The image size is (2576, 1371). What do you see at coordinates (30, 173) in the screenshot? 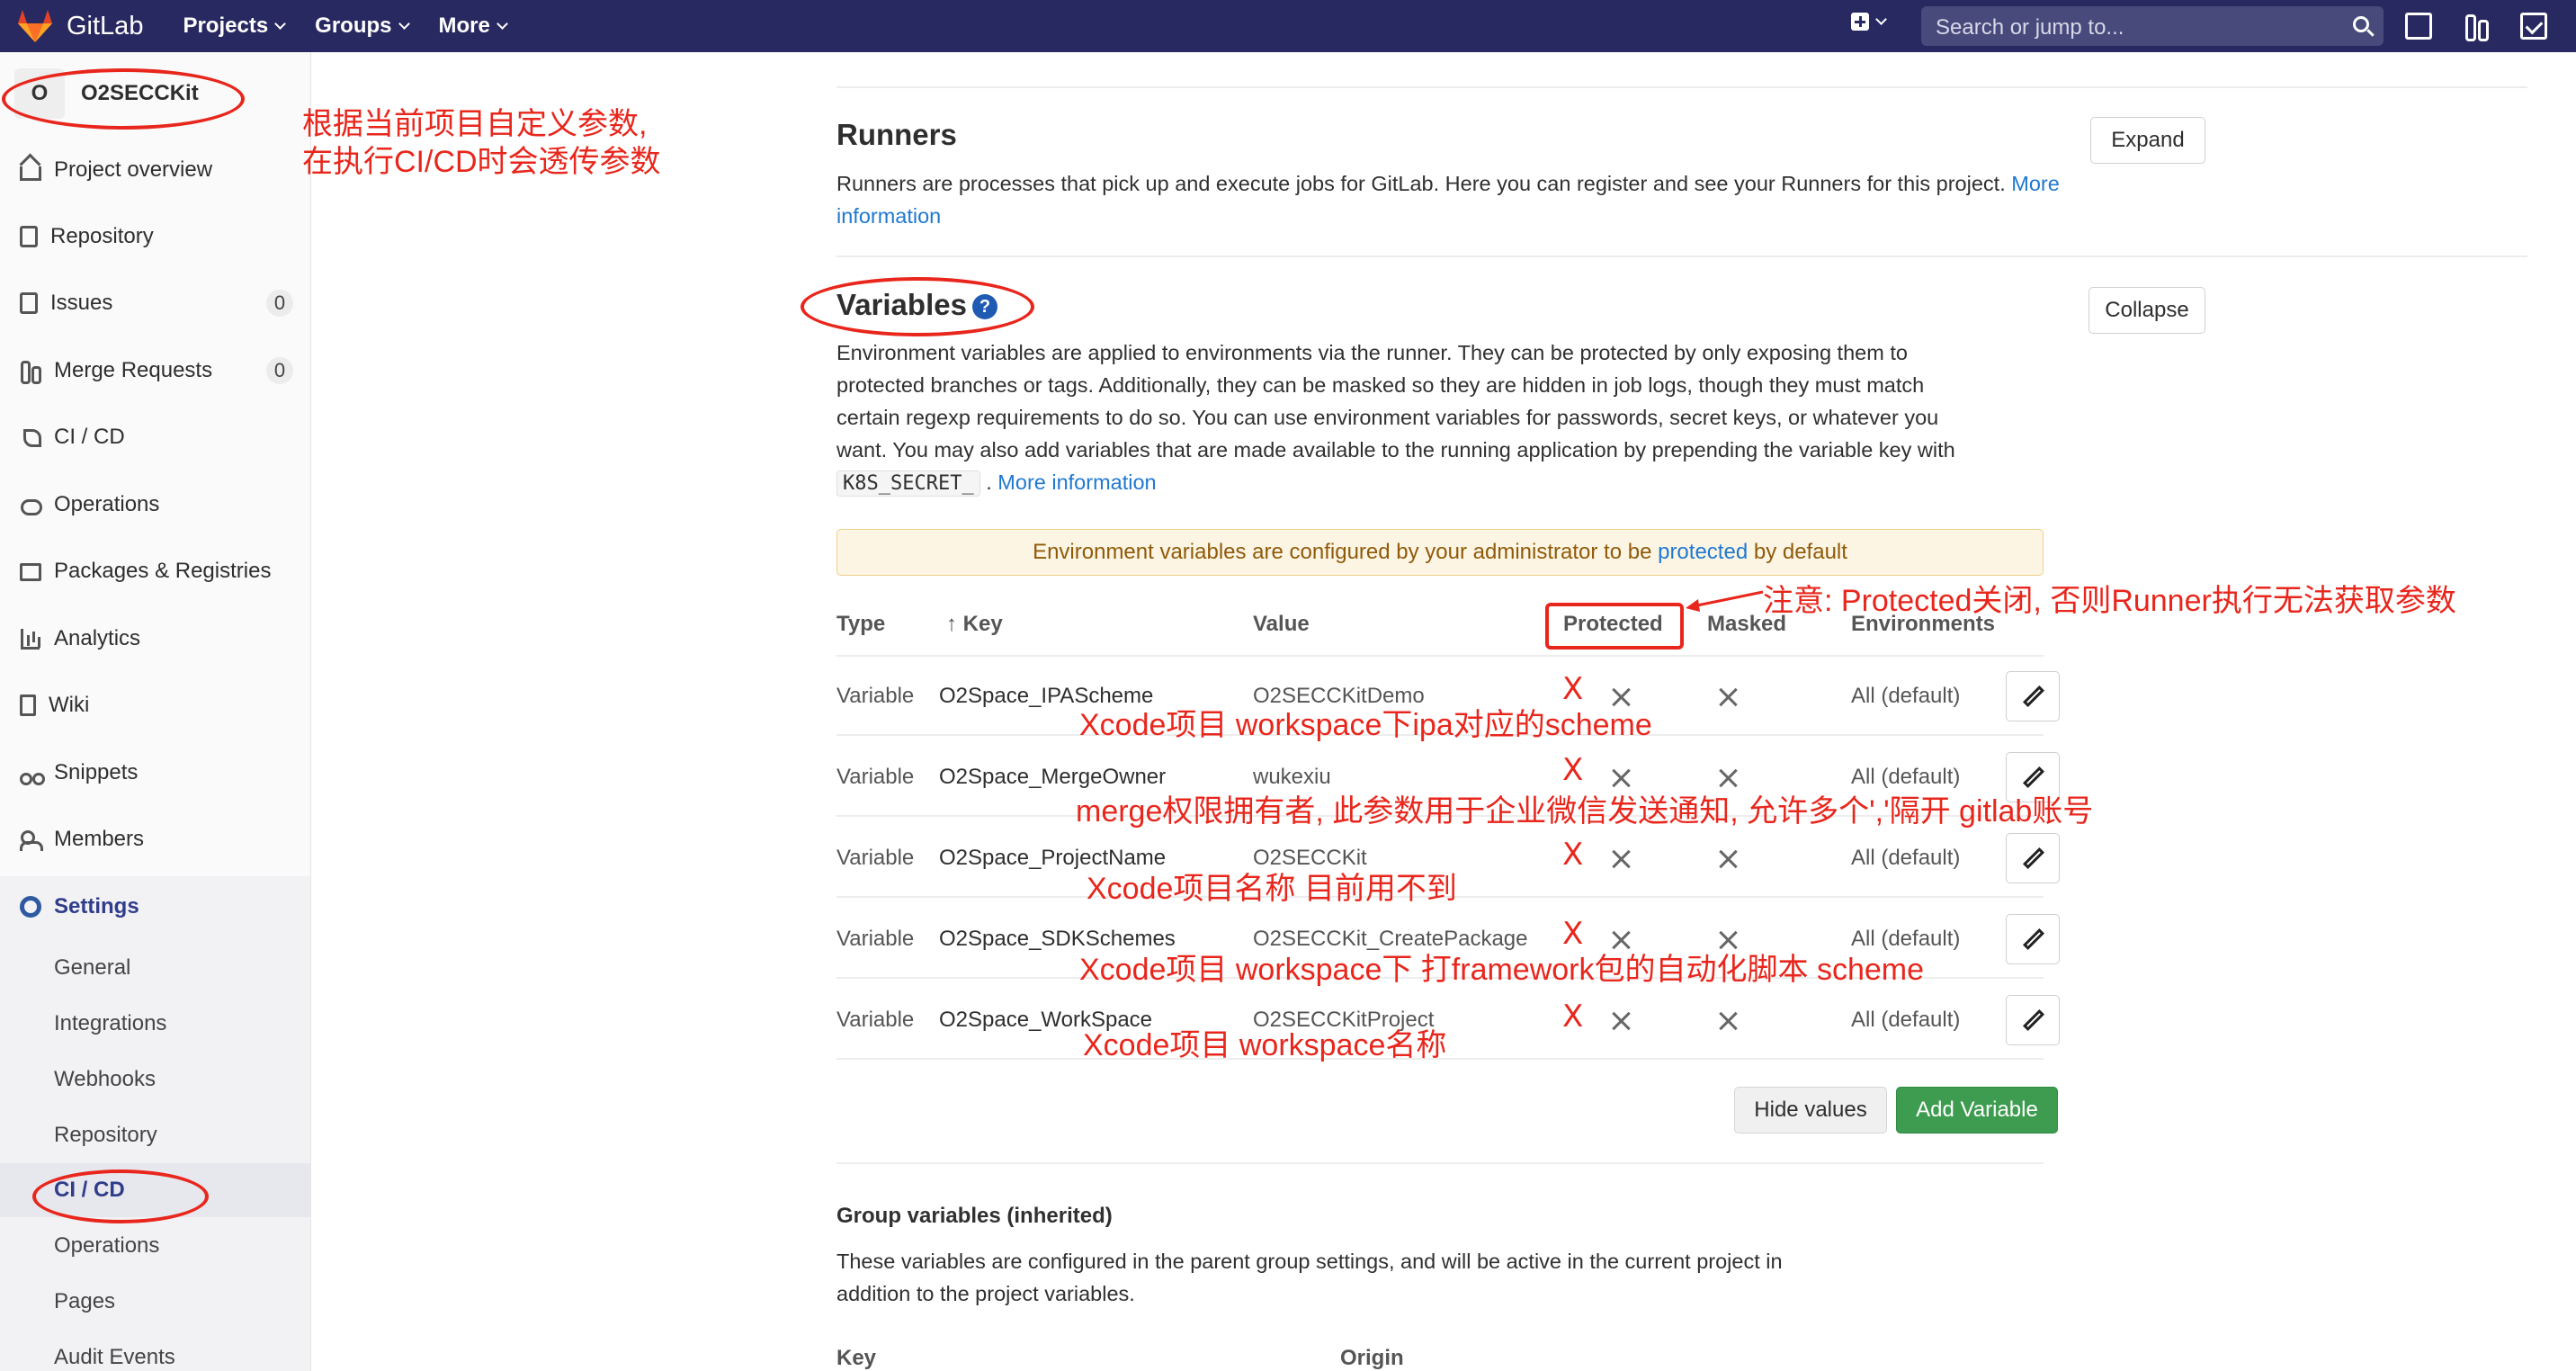
I see `house-icon` at bounding box center [30, 173].